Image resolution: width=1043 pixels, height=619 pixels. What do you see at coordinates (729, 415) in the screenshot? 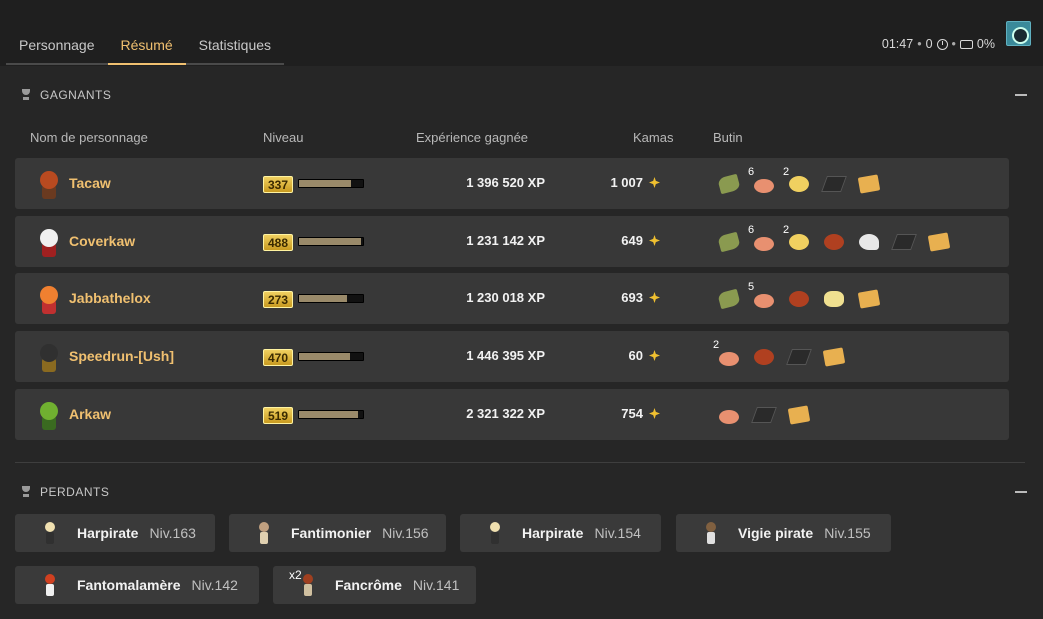
I see `copper-coin-icon` at bounding box center [729, 415].